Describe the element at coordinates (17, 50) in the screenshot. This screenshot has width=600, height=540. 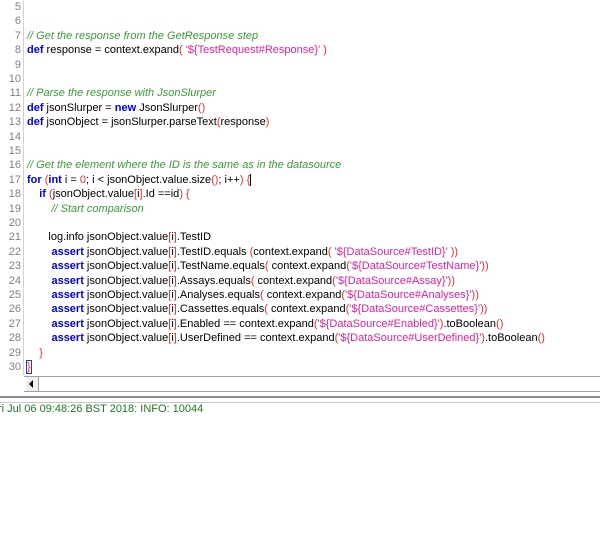
I see `line-number: 8` at that location.